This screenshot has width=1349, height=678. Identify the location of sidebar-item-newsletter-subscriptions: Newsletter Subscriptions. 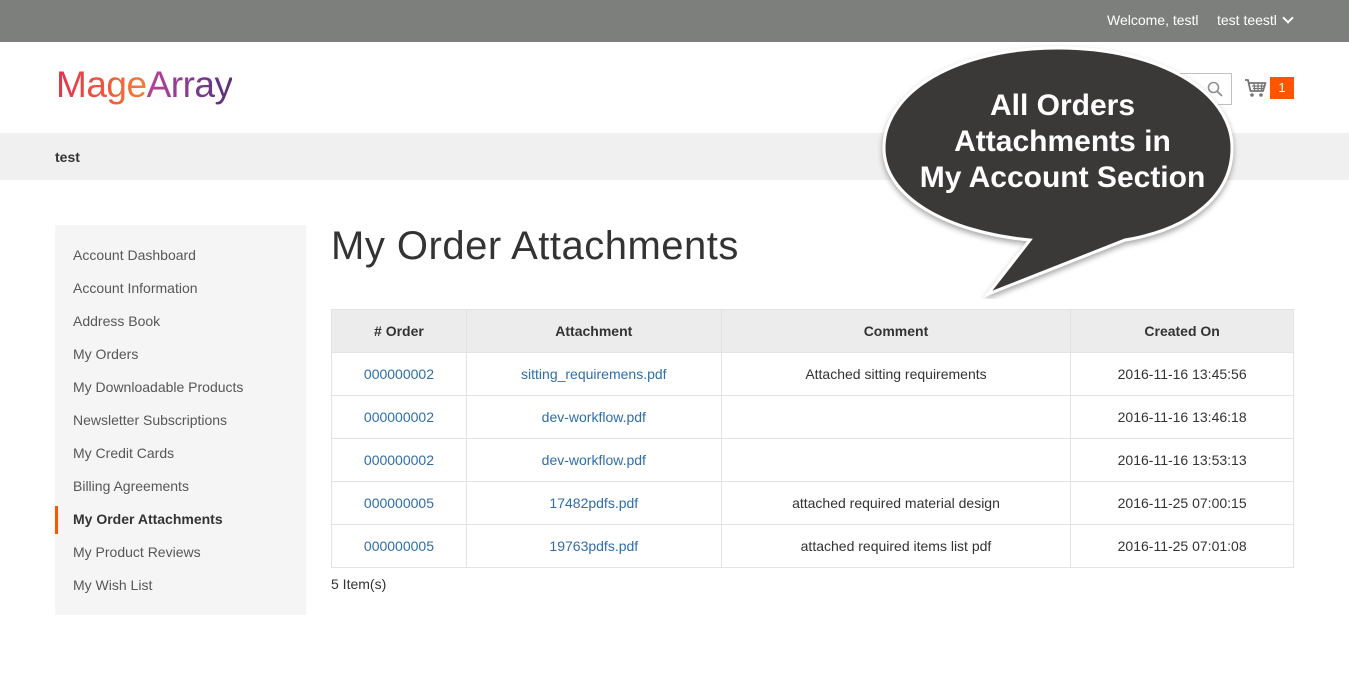
(180, 420).